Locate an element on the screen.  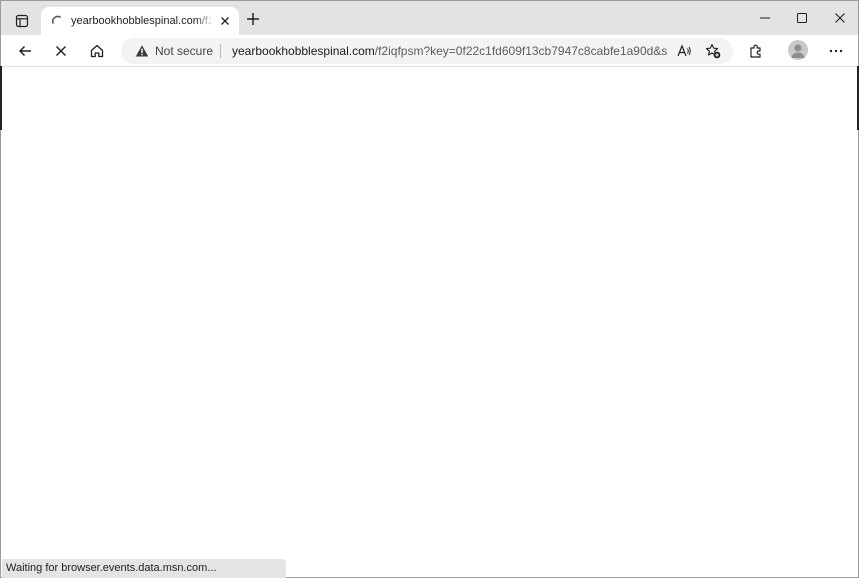
close-tab-icon is located at coordinates (225, 21).